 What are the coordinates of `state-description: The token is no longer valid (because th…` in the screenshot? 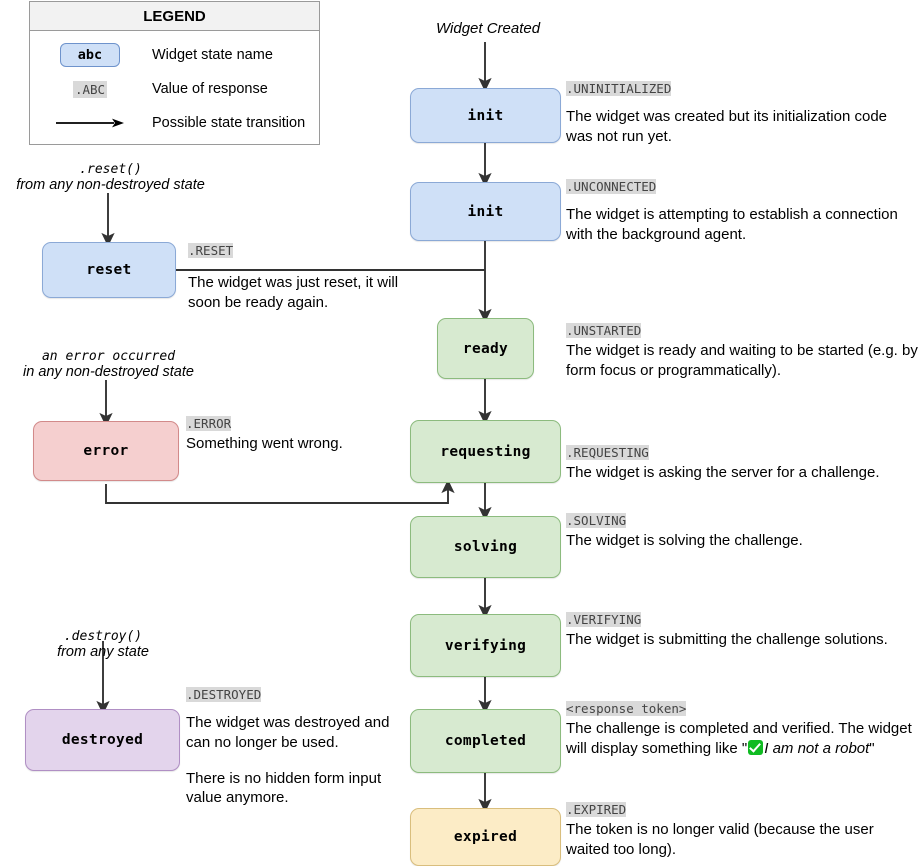 It's located at (720, 839).